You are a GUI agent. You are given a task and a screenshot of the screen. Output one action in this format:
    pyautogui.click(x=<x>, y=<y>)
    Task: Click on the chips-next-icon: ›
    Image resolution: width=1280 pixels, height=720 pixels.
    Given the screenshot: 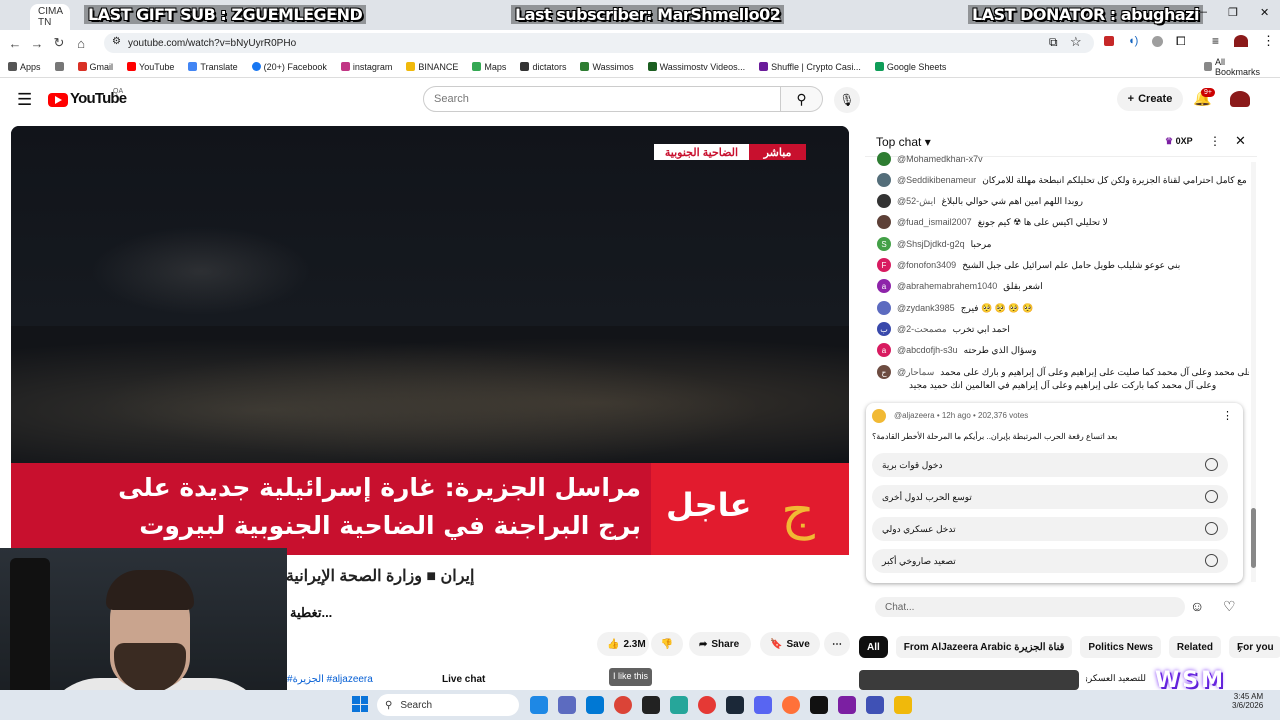 What is the action you would take?
    pyautogui.click(x=1240, y=649)
    